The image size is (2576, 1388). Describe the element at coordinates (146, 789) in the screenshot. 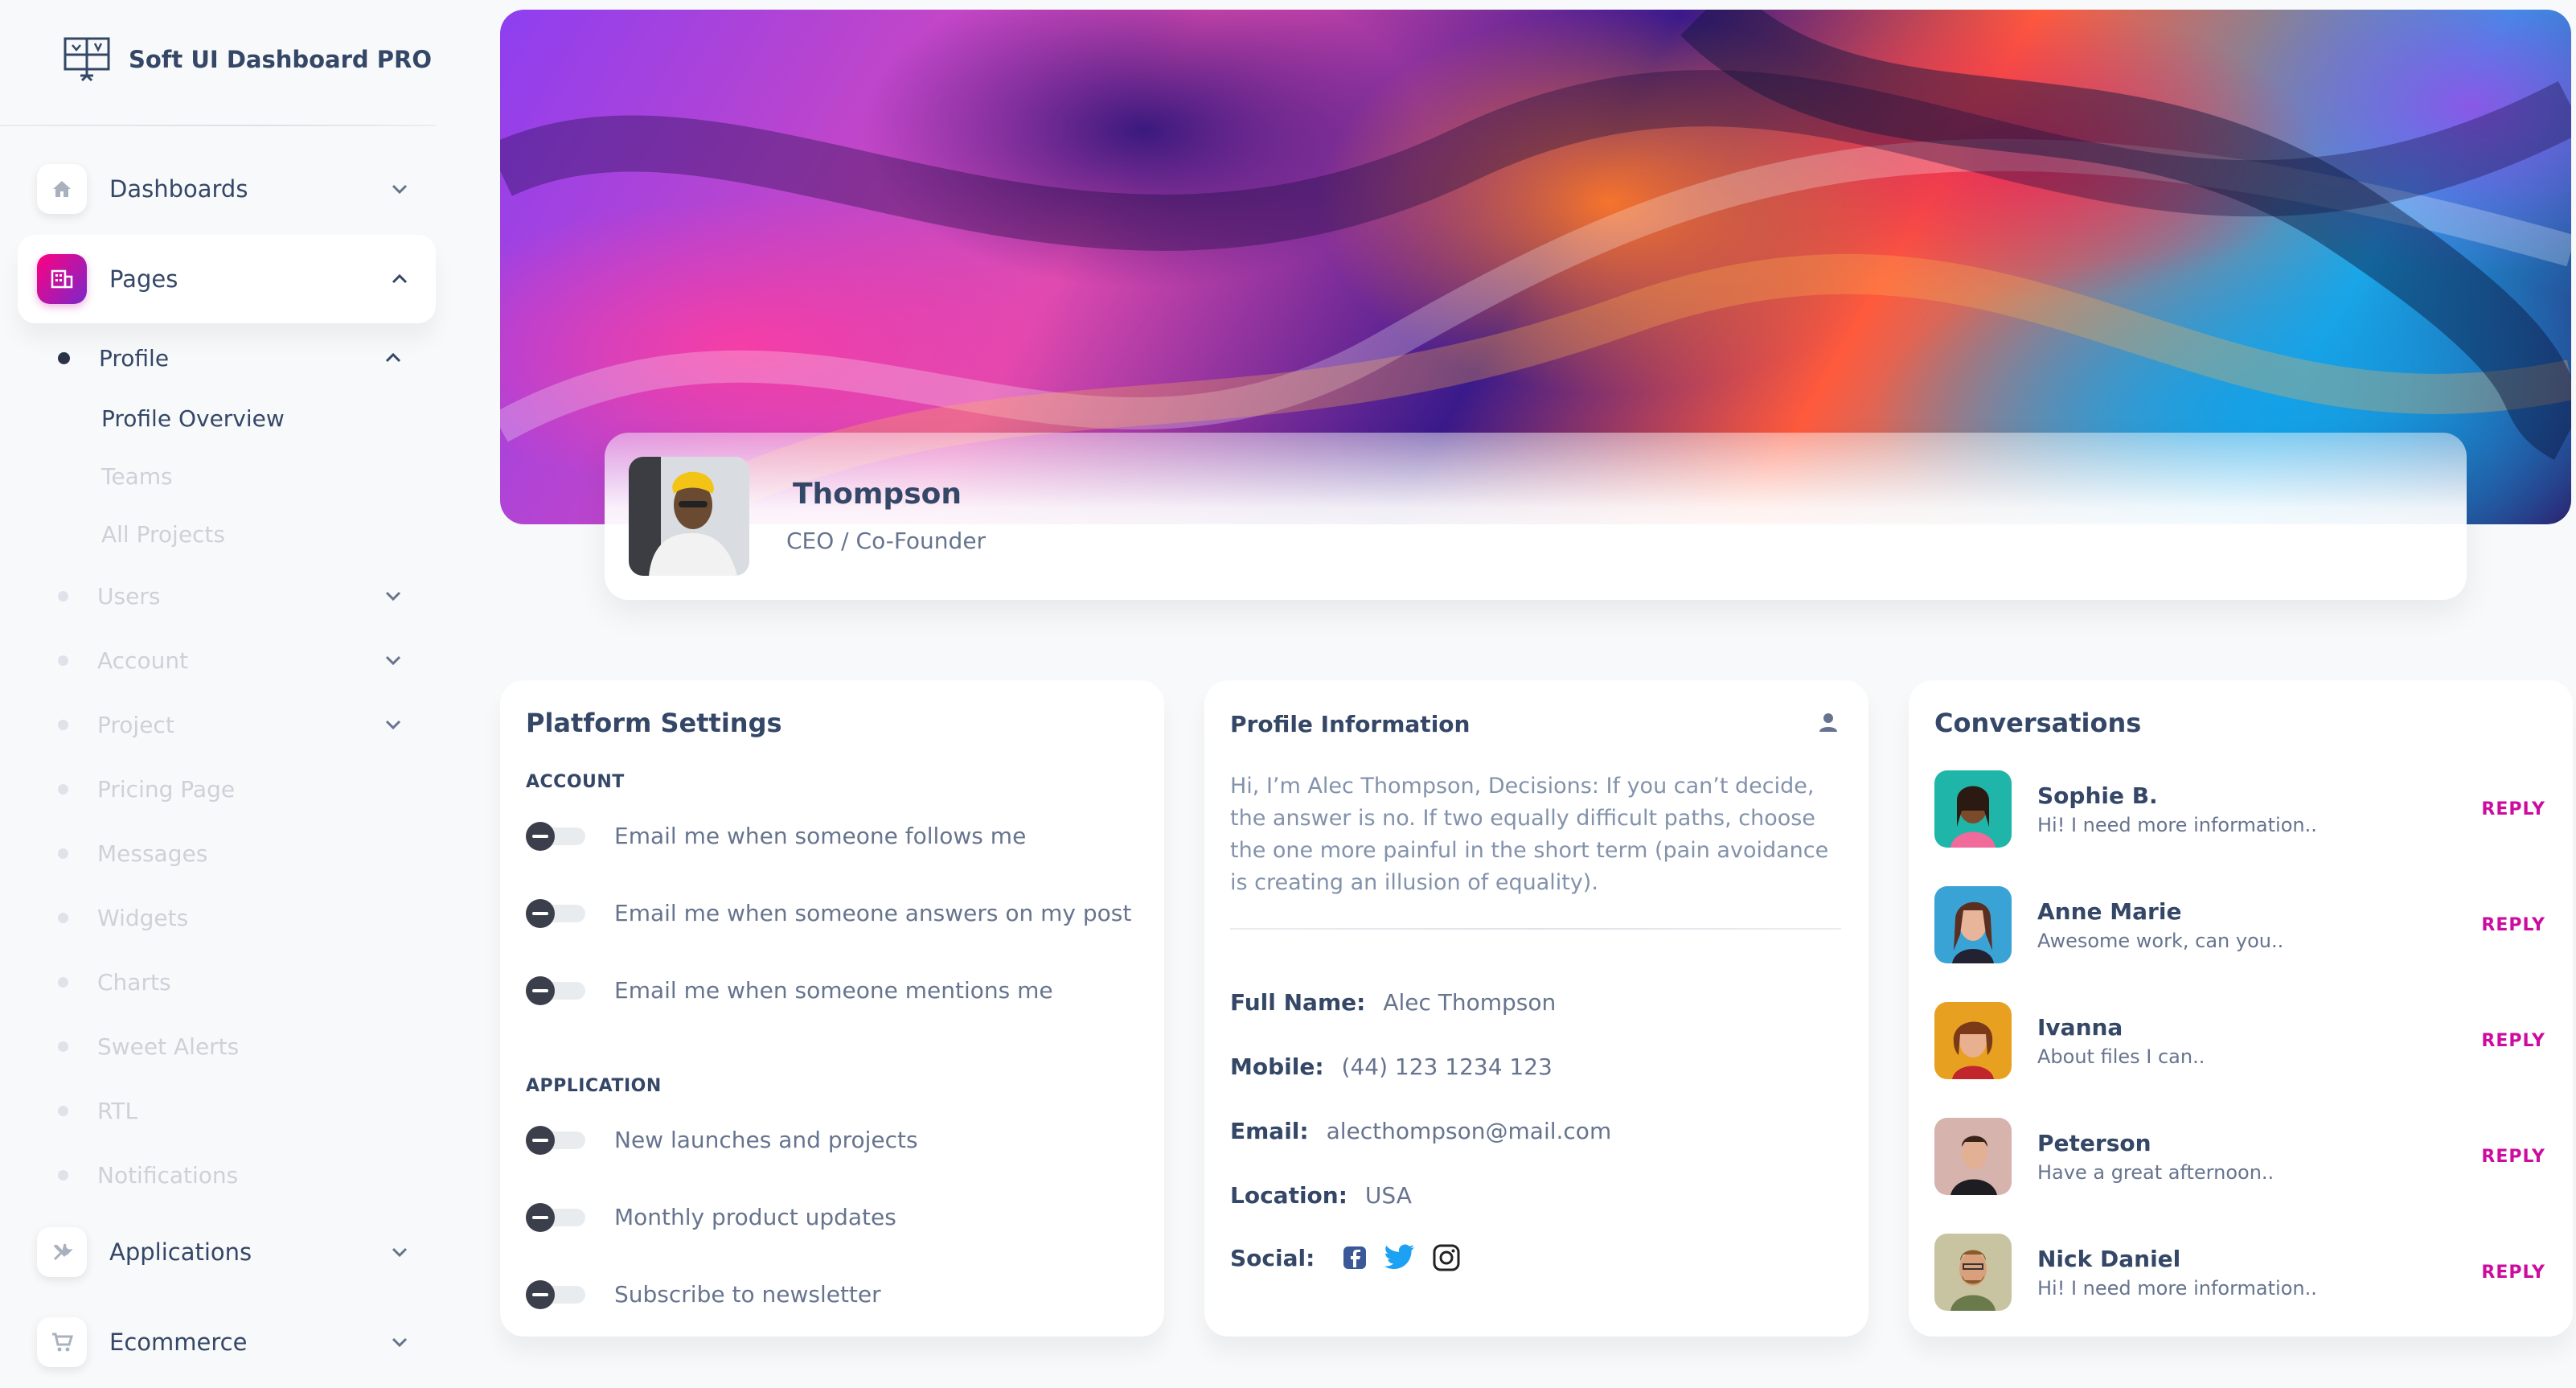

I see `sidebar-item-pricing: Pricing Page` at that location.